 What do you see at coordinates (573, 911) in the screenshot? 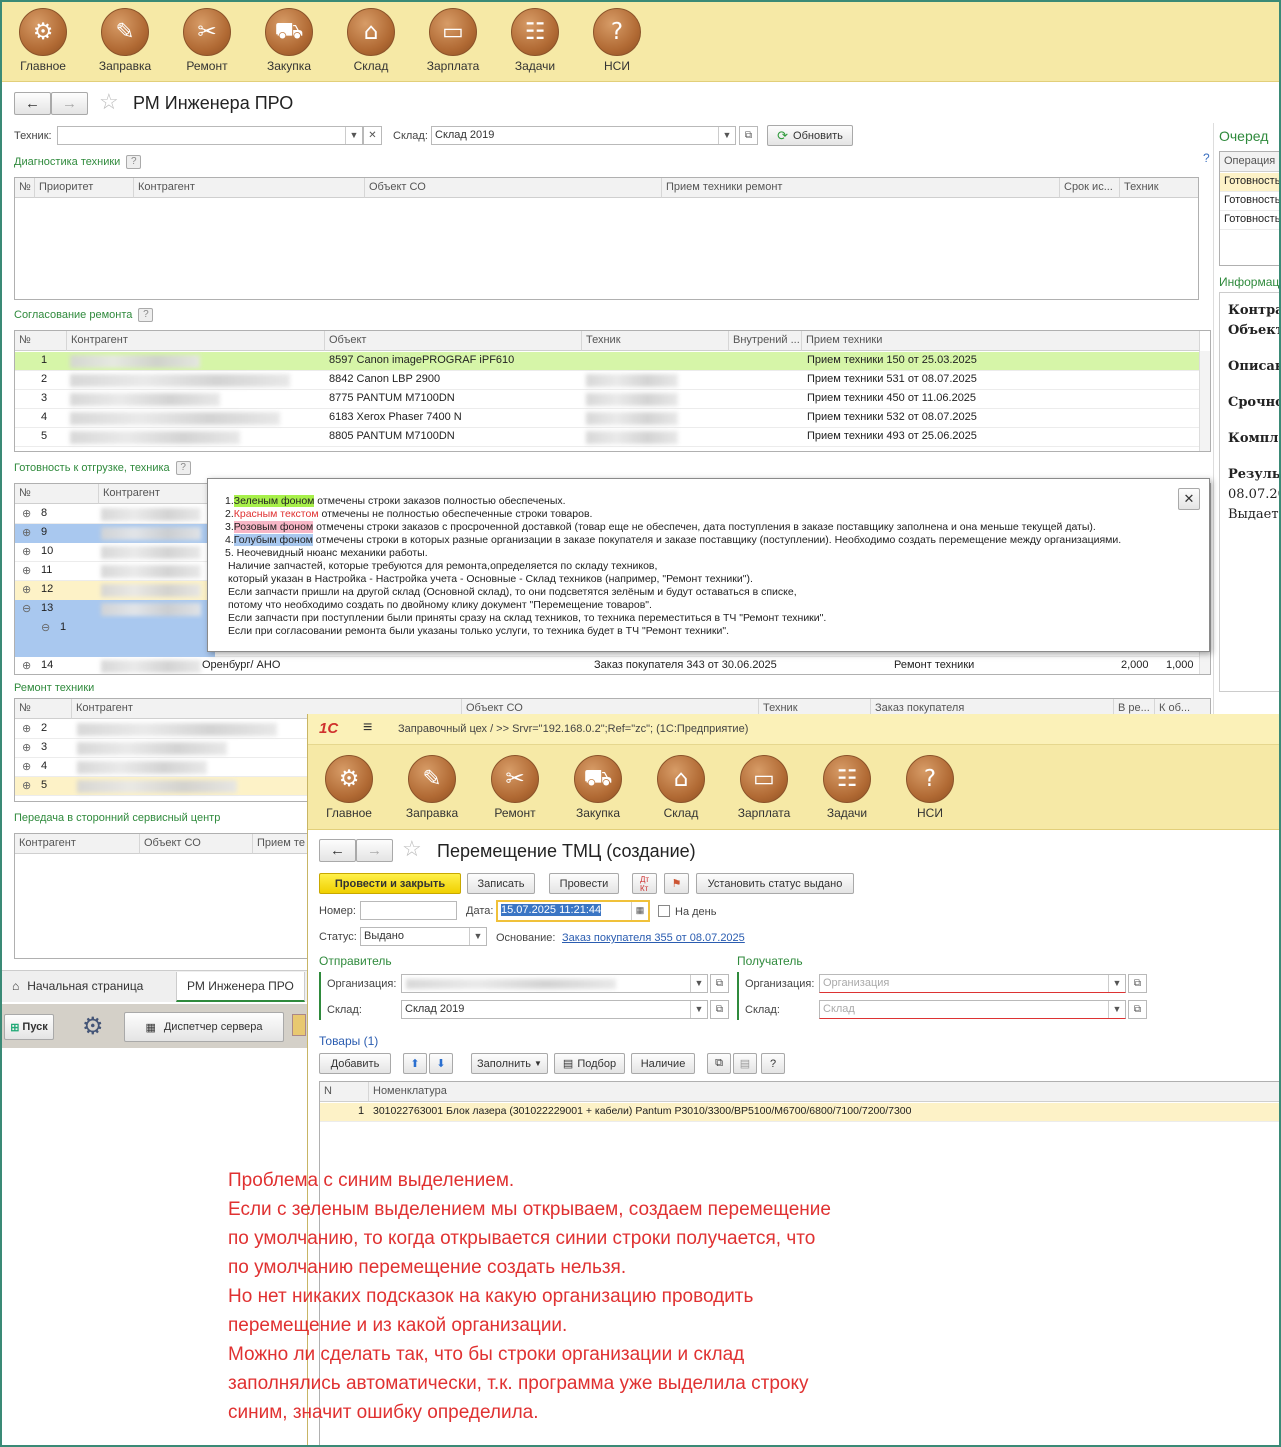
I see `date-field: 15.07.2025 11:21:44 ▦` at bounding box center [573, 911].